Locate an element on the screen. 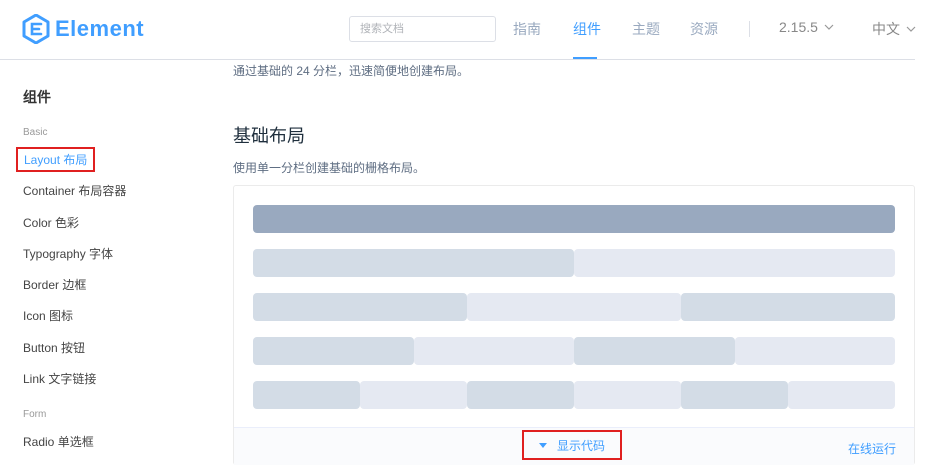 Image resolution: width=931 pixels, height=468 pixels. search-input is located at coordinates (422, 29).